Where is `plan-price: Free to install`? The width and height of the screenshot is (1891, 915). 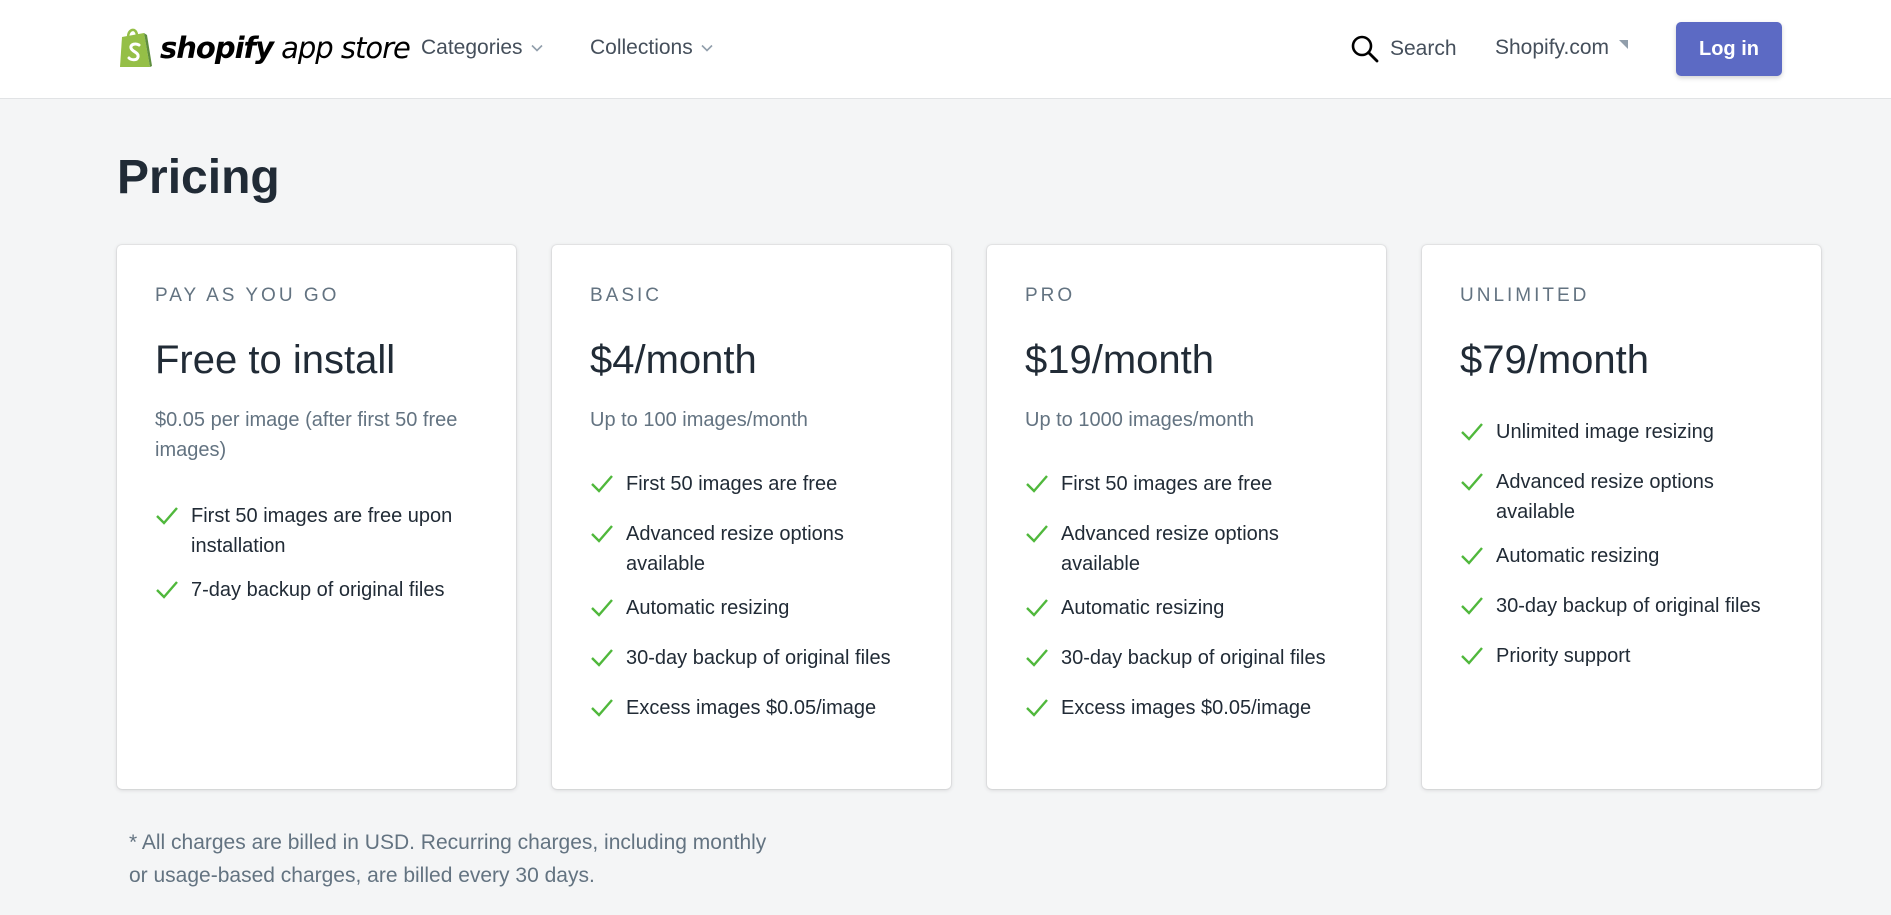 plan-price: Free to install is located at coordinates (275, 360).